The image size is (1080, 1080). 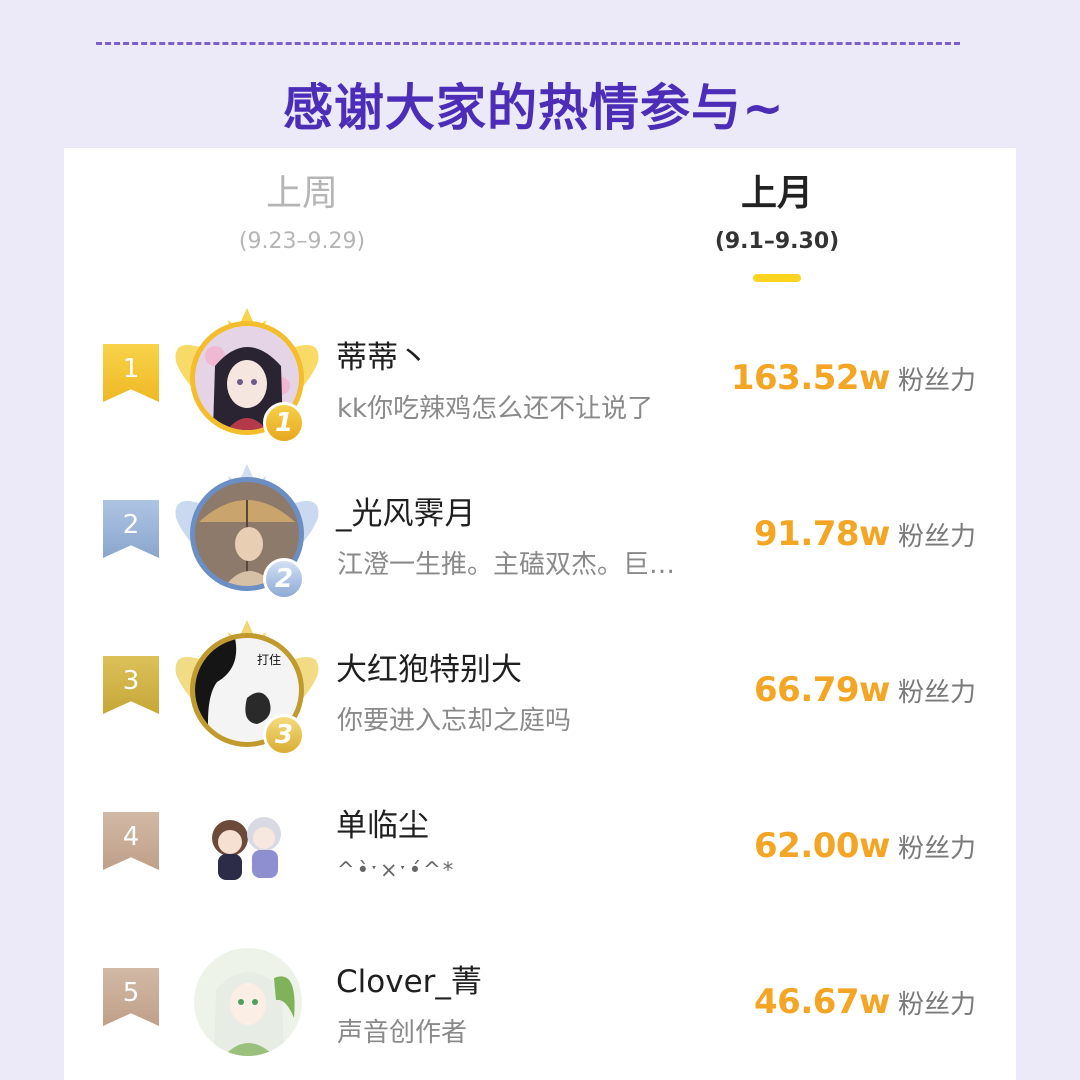 What do you see at coordinates (822, 690) in the screenshot?
I see `score-value: 66.79w` at bounding box center [822, 690].